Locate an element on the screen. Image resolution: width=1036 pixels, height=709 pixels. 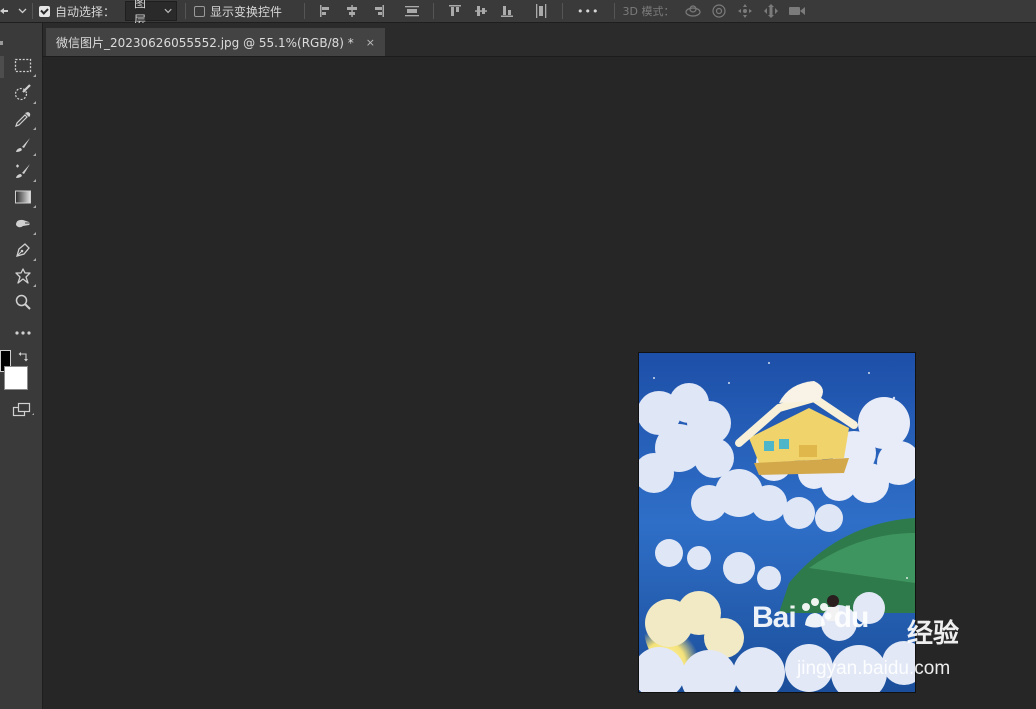
tool-pen is located at coordinates (23, 252).